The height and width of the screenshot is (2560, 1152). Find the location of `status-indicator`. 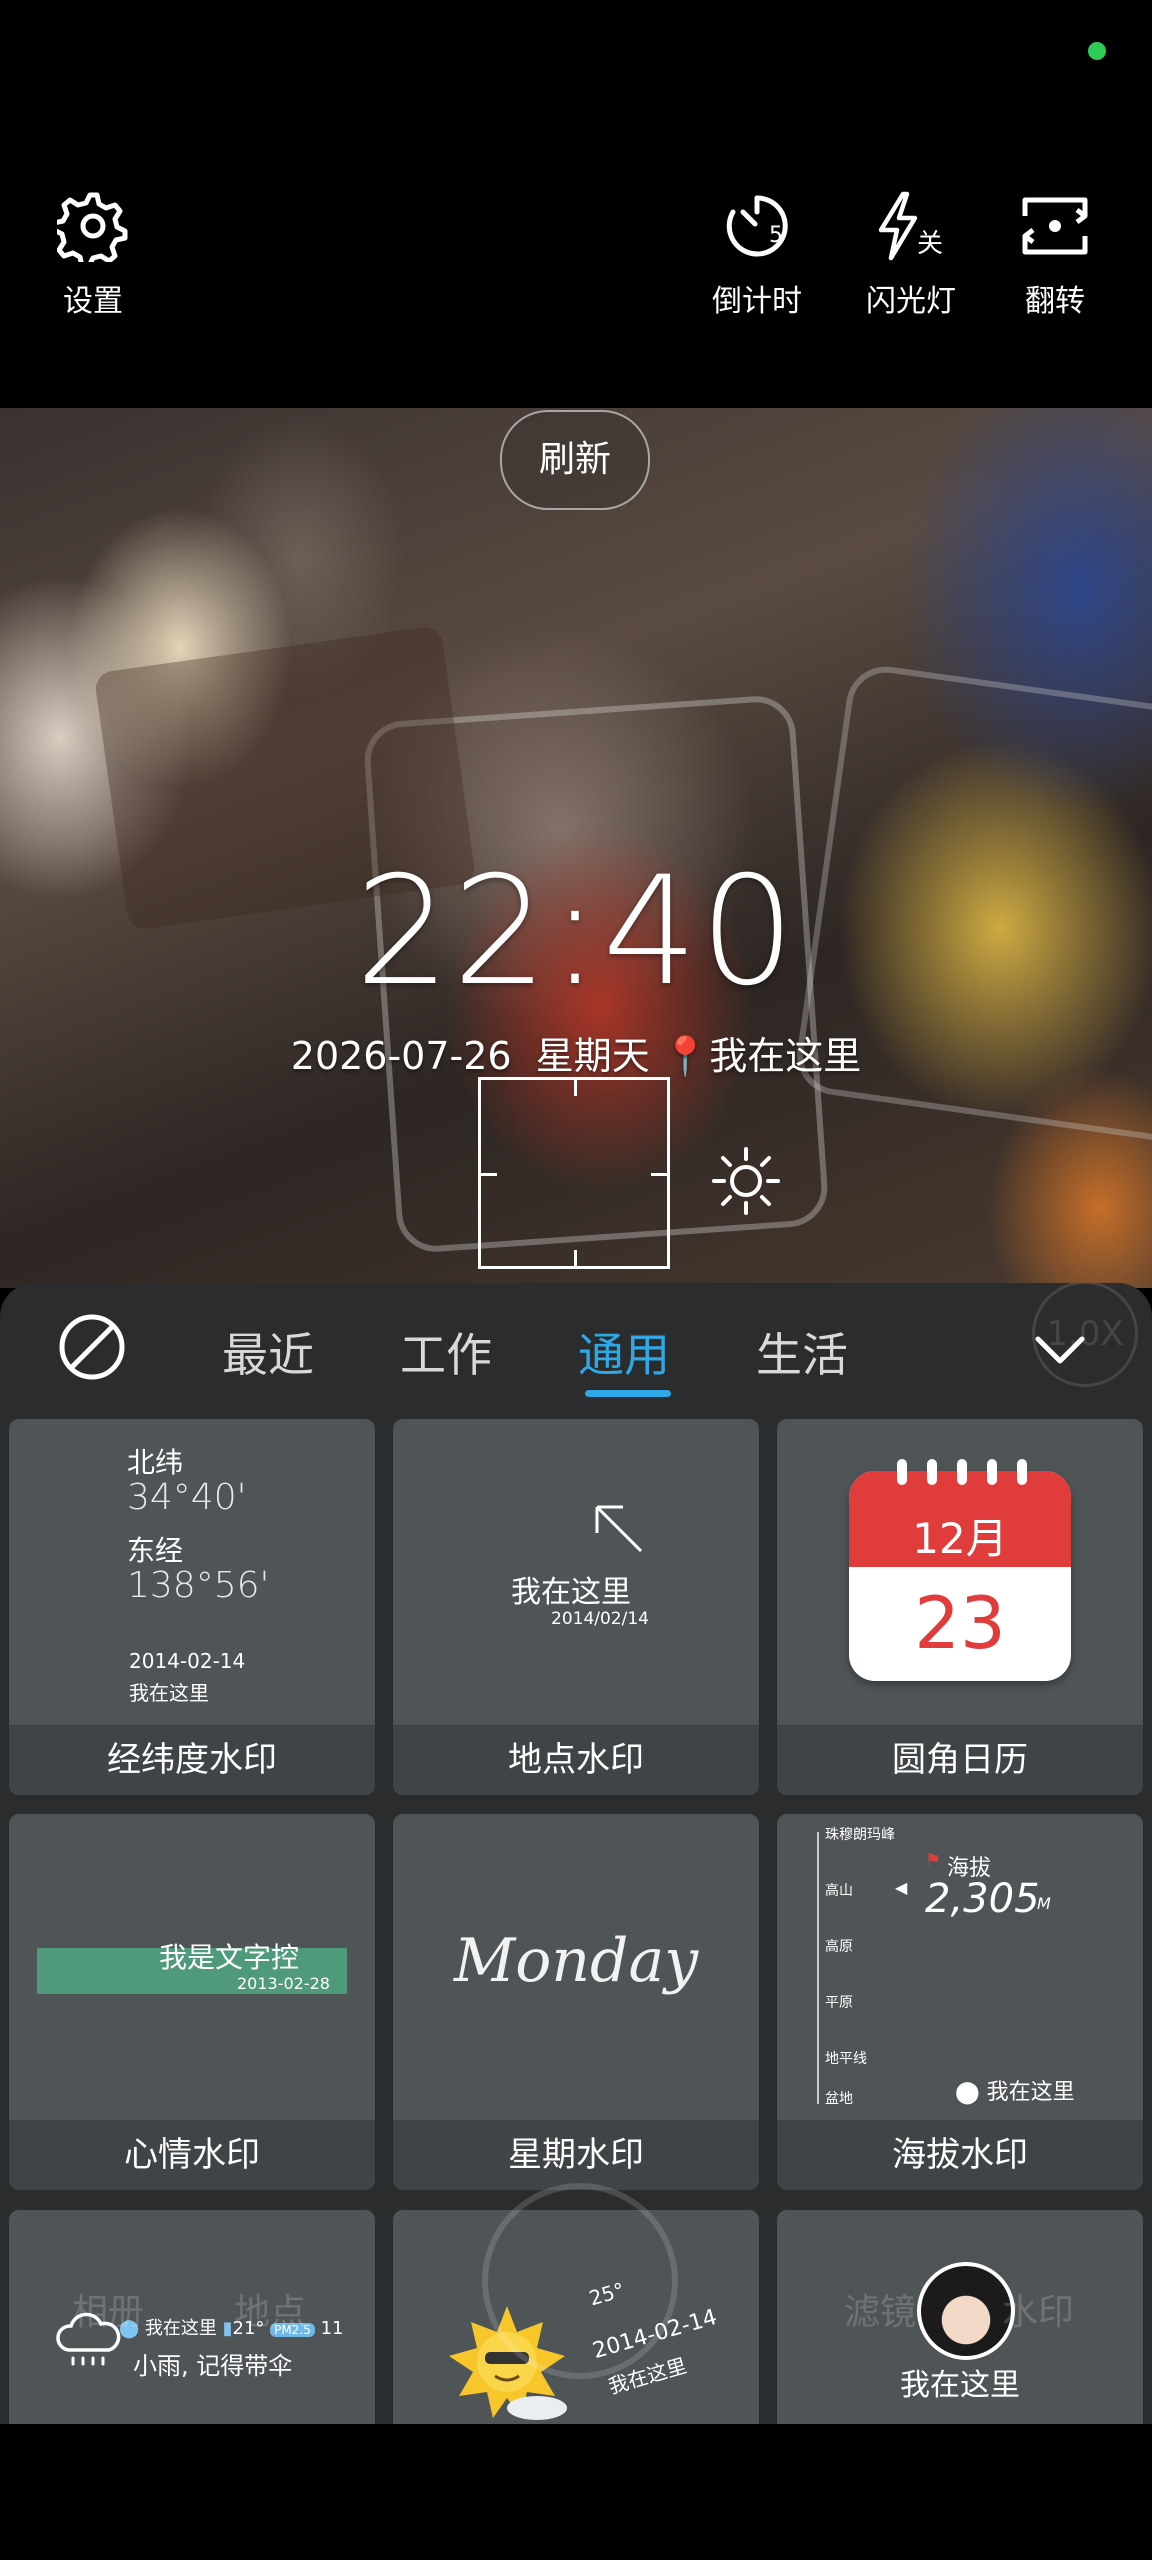

status-indicator is located at coordinates (1097, 51).